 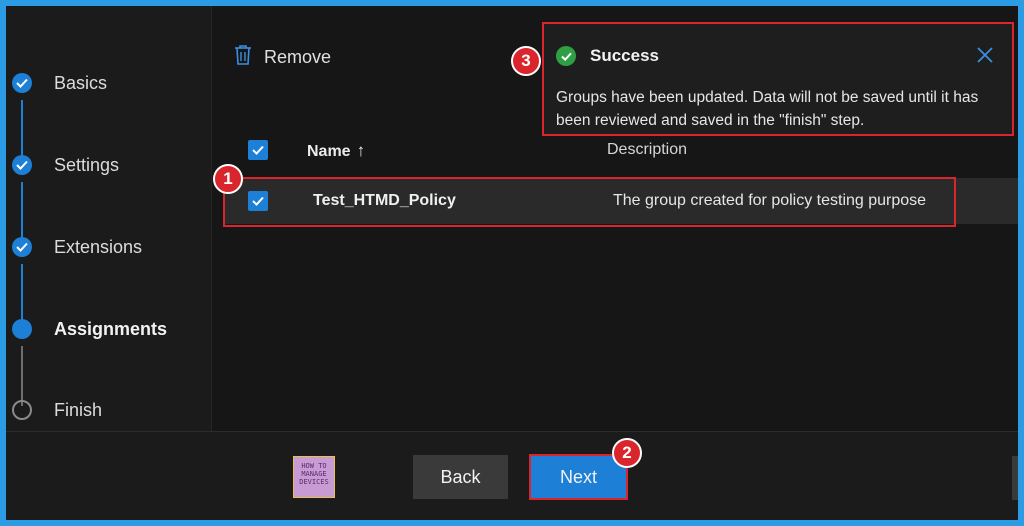 I want to click on next-button: Next, so click(x=578, y=477).